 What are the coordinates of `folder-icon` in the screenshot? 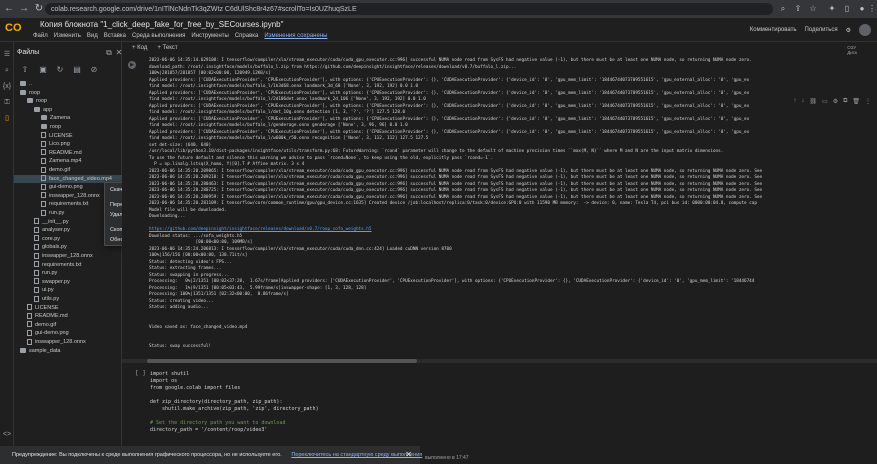 It's located at (30, 101).